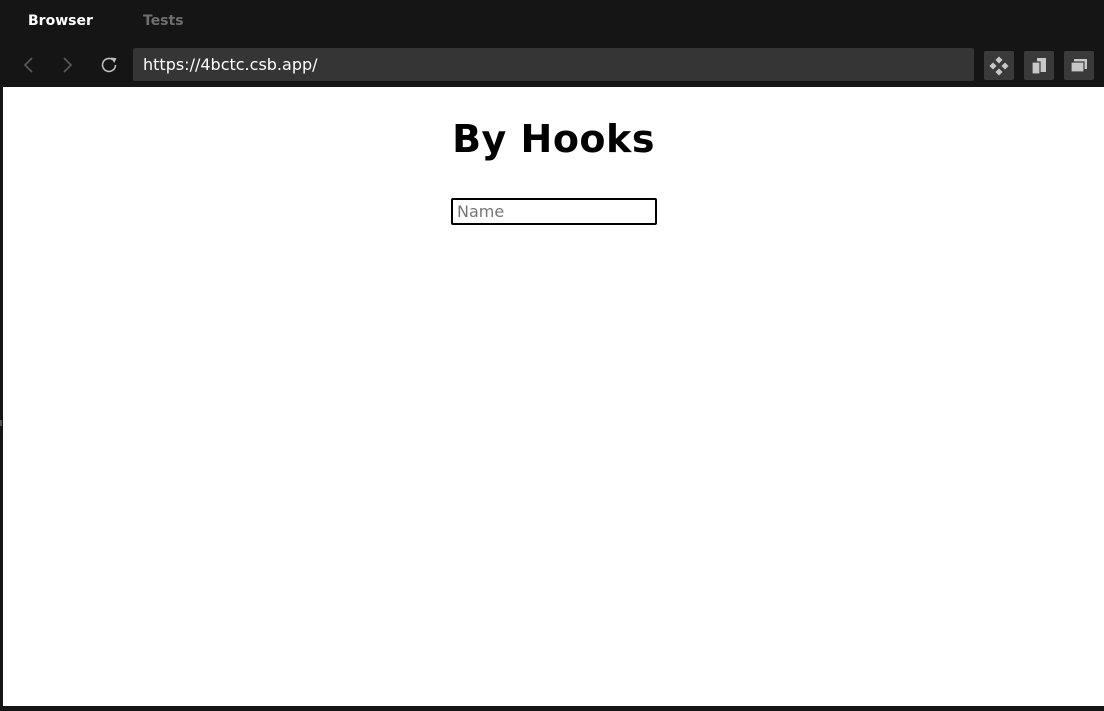 This screenshot has height=711, width=1104. I want to click on forward-button, so click(67, 65).